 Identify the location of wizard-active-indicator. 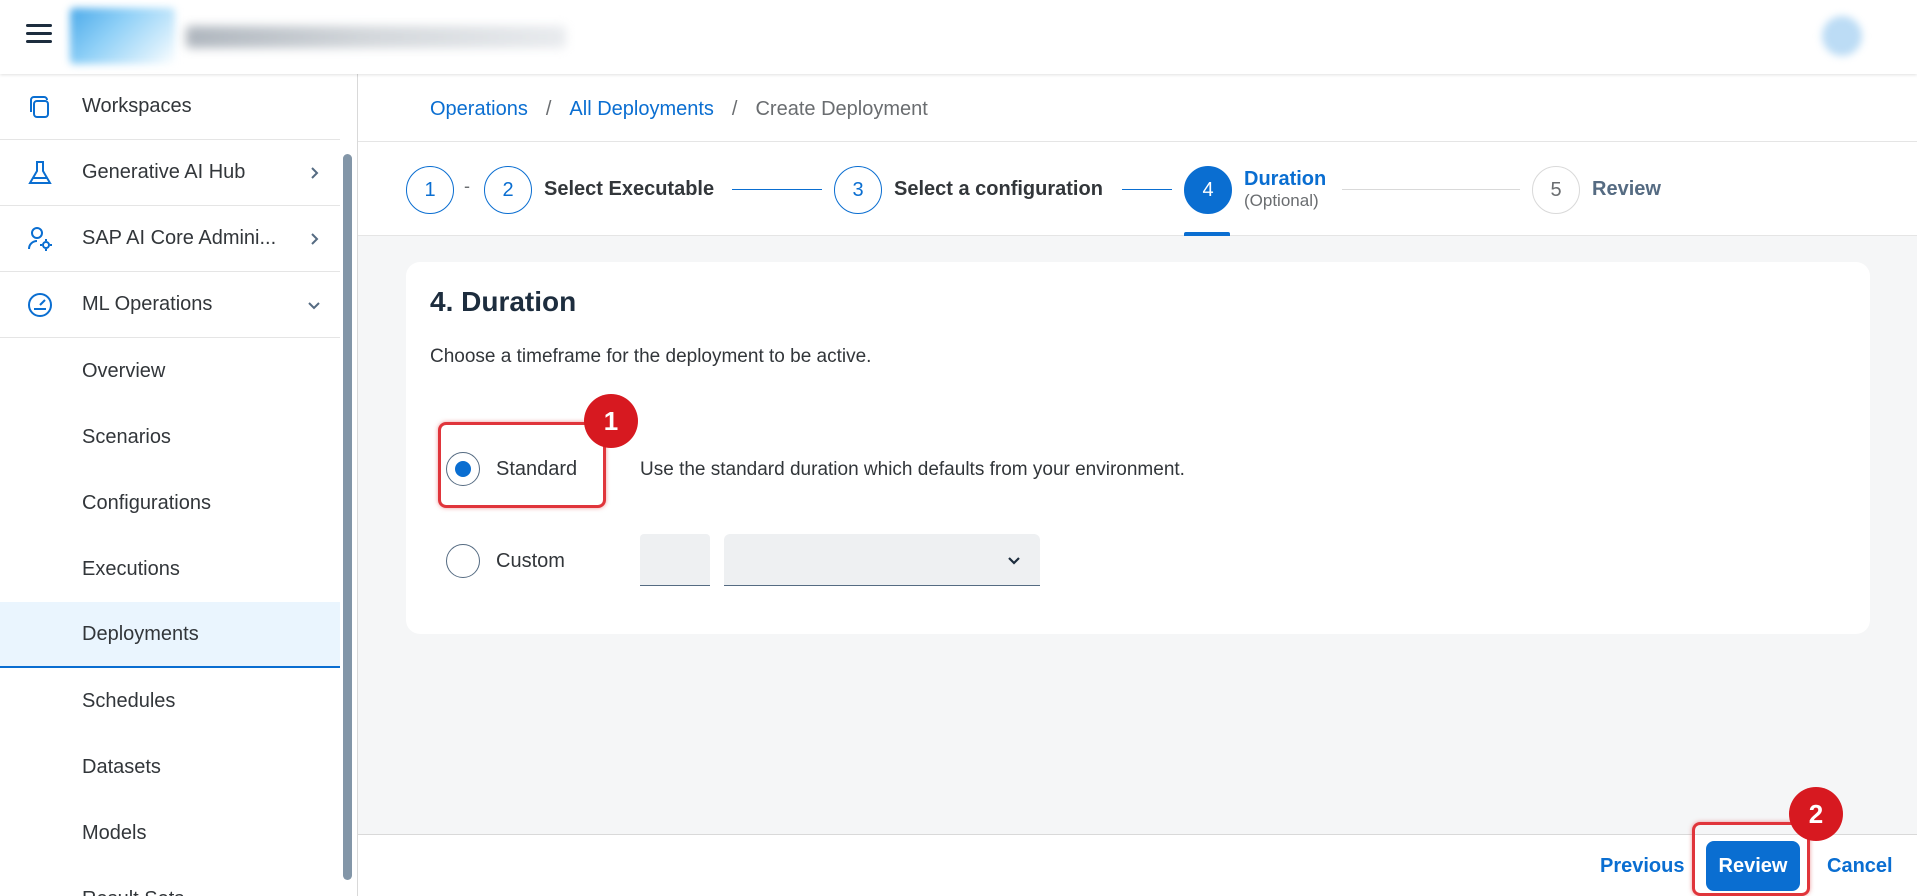
(1207, 234).